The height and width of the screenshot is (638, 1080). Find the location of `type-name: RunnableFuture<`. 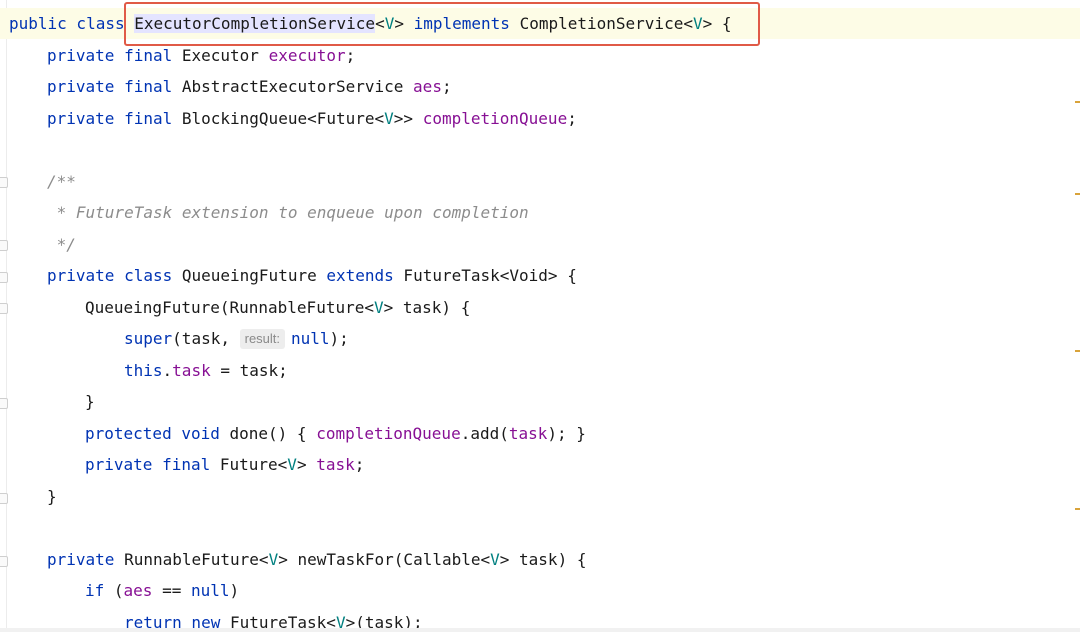

type-name: RunnableFuture< is located at coordinates (196, 559).